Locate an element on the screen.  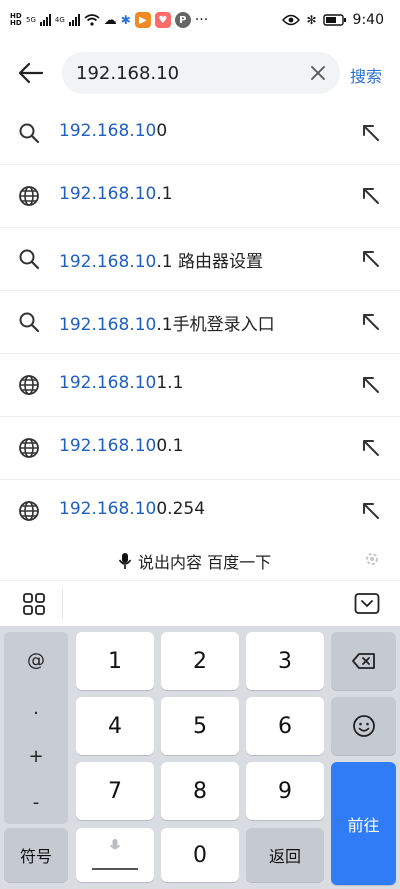
health-app-icon: ♥ is located at coordinates (162, 20).